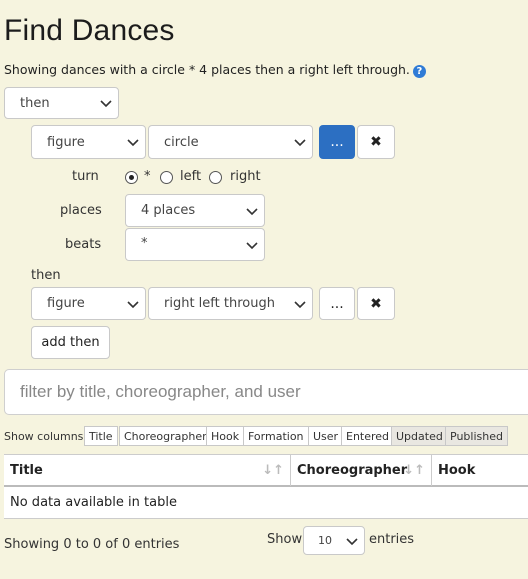  I want to click on places-label: places, so click(81, 210).